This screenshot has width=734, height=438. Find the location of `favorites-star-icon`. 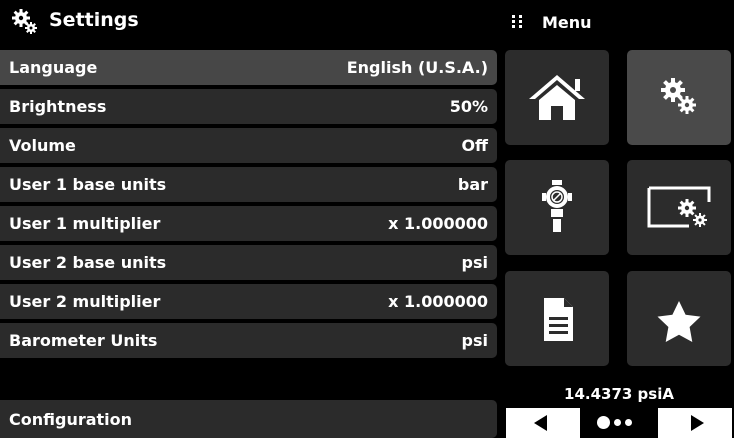

favorites-star-icon is located at coordinates (679, 321).